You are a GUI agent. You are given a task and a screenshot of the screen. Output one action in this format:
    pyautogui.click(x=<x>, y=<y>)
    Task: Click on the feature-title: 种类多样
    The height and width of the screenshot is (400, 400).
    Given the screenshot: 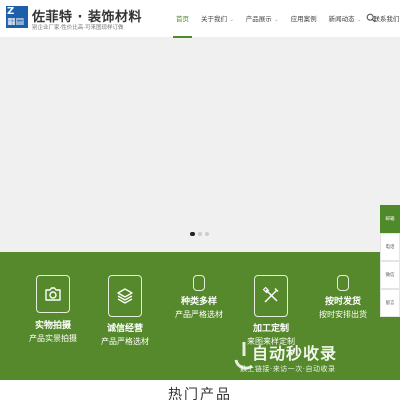 What is the action you would take?
    pyautogui.click(x=198, y=302)
    